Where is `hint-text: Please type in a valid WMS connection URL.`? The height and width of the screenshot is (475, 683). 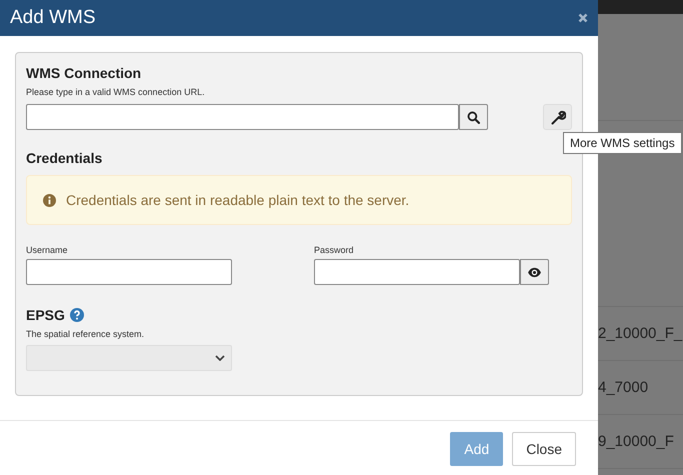 hint-text: Please type in a valid WMS connection URL. is located at coordinates (116, 92).